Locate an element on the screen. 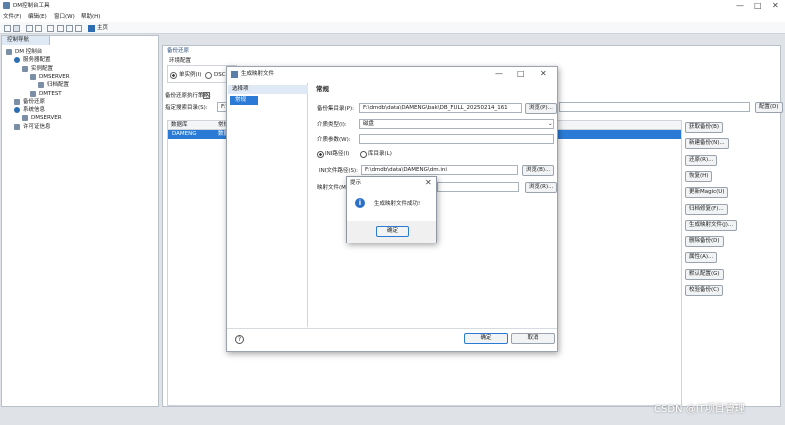 The image size is (785, 425). window-title: DM控制台工具 is located at coordinates (31, 6).